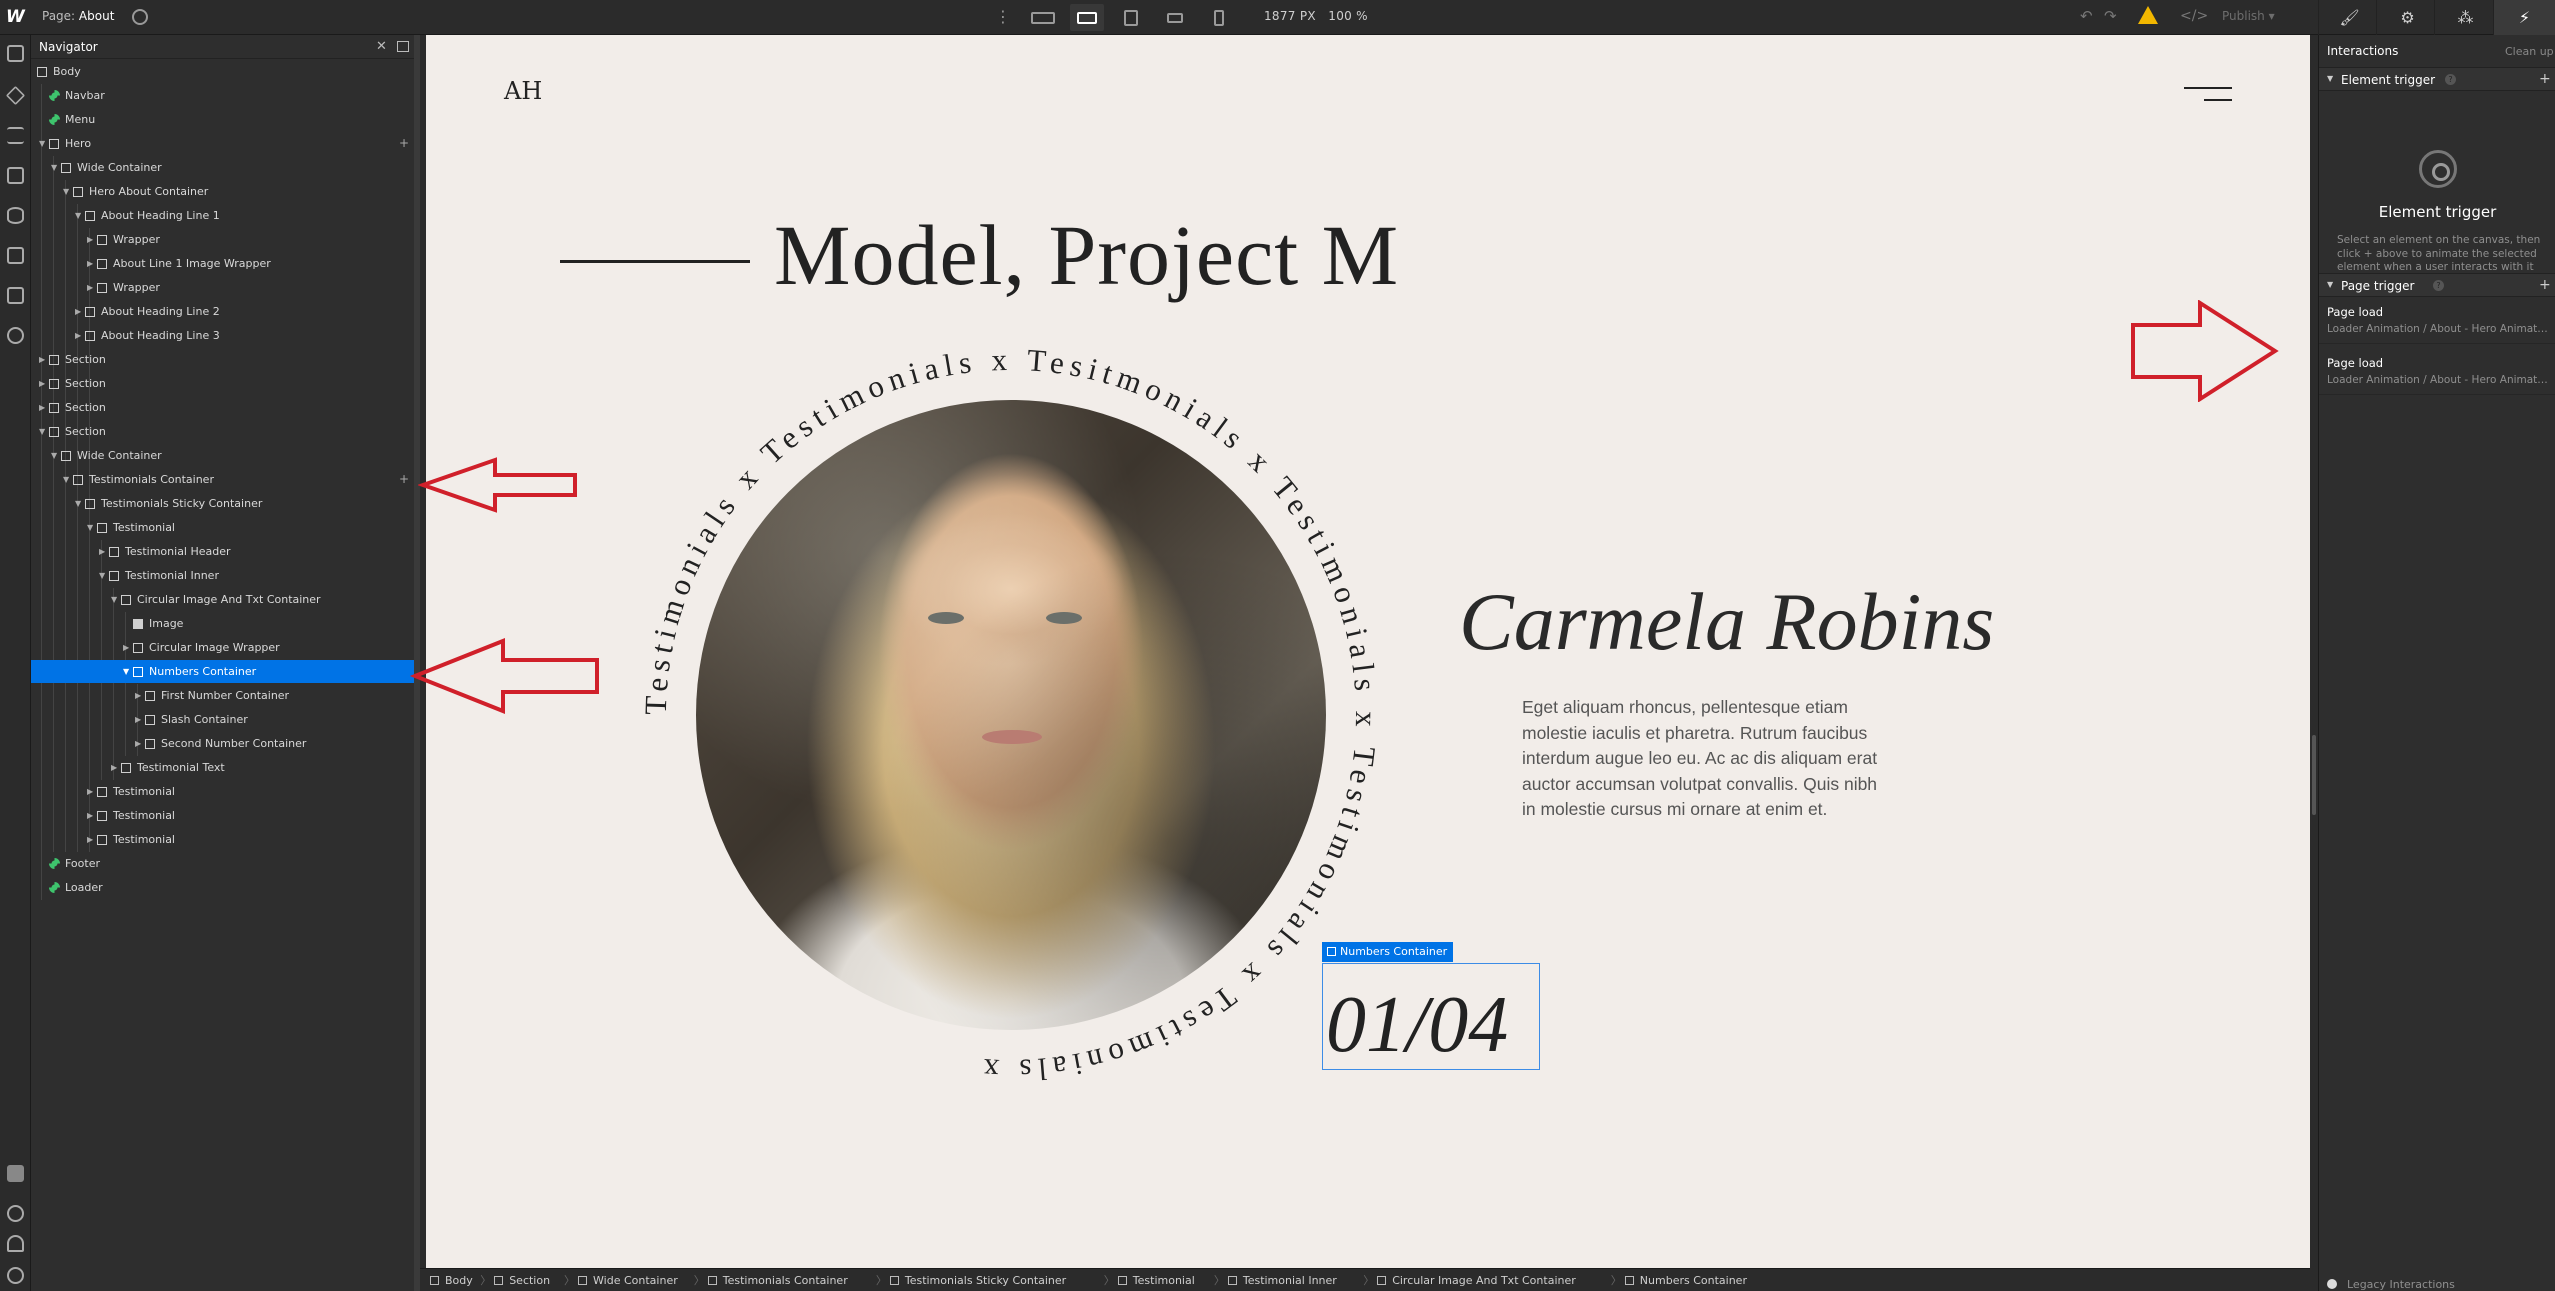 This screenshot has width=2555, height=1291. What do you see at coordinates (2086, 16) in the screenshot?
I see `undo-icon: ↶` at bounding box center [2086, 16].